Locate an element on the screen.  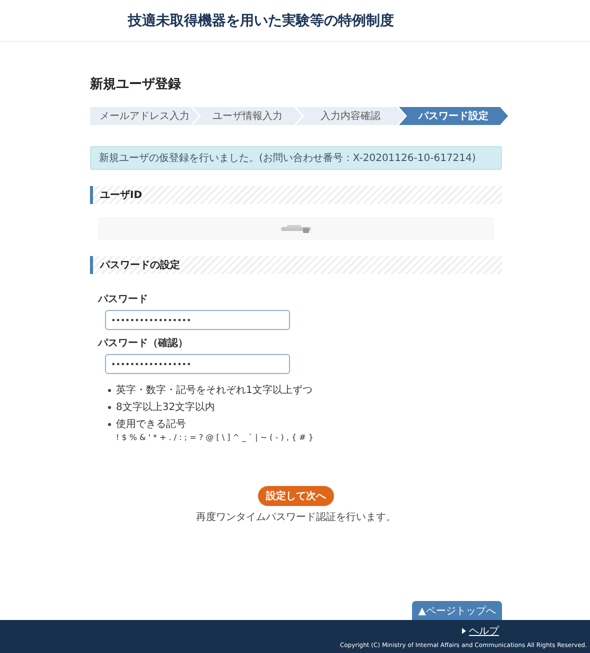
blurred-text-drawing is located at coordinates (296, 228).